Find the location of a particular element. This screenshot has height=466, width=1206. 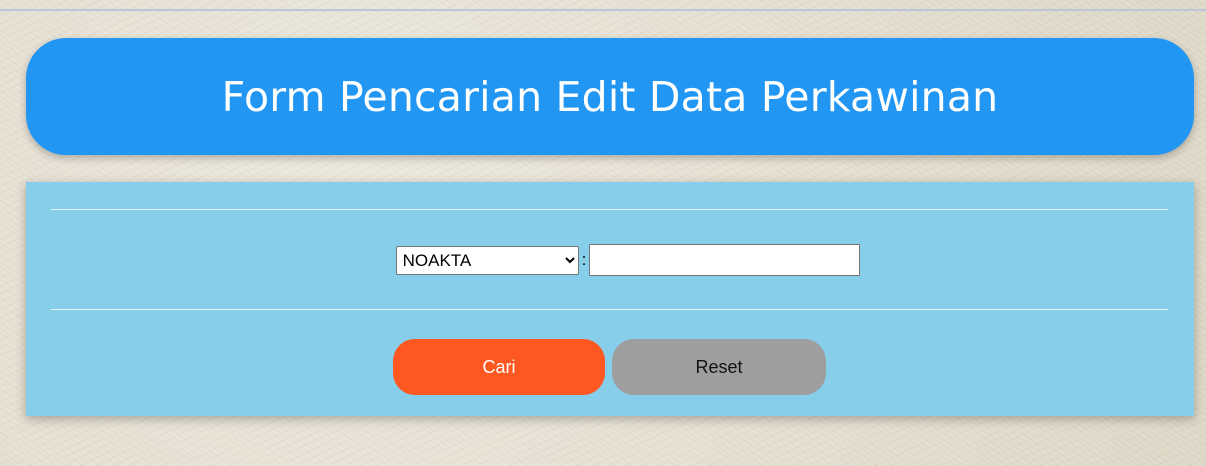

reset-button: Reset is located at coordinates (719, 367).